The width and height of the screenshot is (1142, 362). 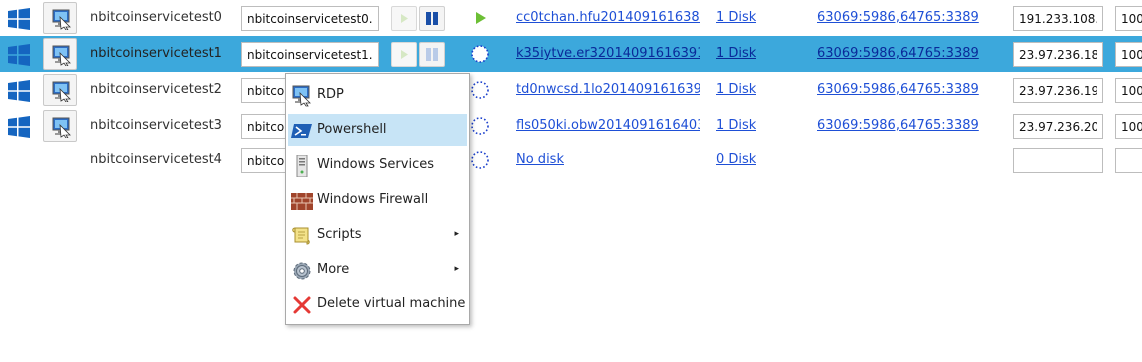 What do you see at coordinates (302, 305) in the screenshot?
I see `delete-icon` at bounding box center [302, 305].